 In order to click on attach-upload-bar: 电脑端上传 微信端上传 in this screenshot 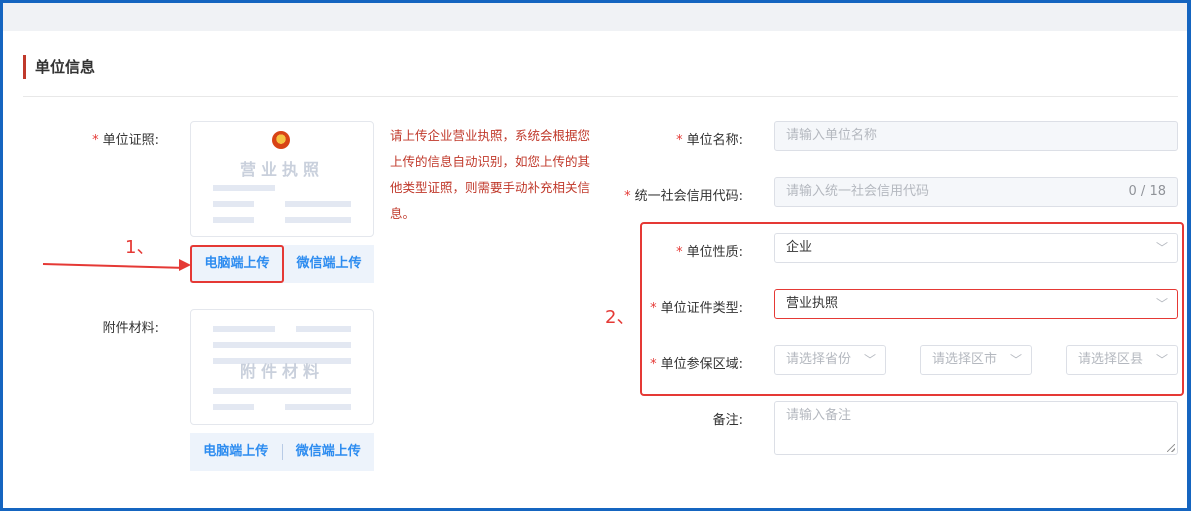, I will do `click(282, 452)`.